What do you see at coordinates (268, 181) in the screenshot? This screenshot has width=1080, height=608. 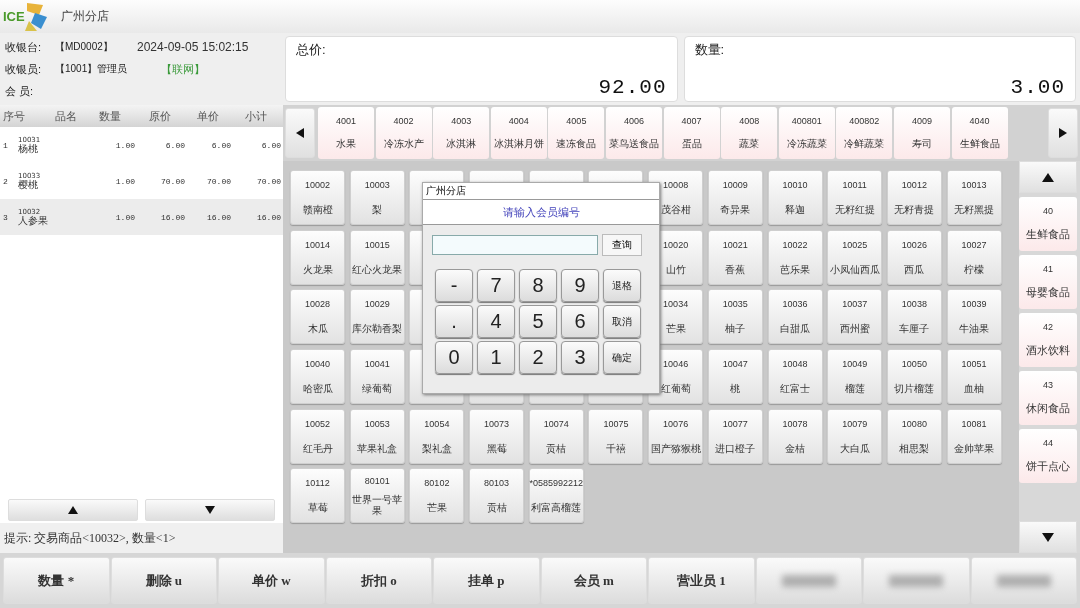 I see `table-cell-text: 70.00` at bounding box center [268, 181].